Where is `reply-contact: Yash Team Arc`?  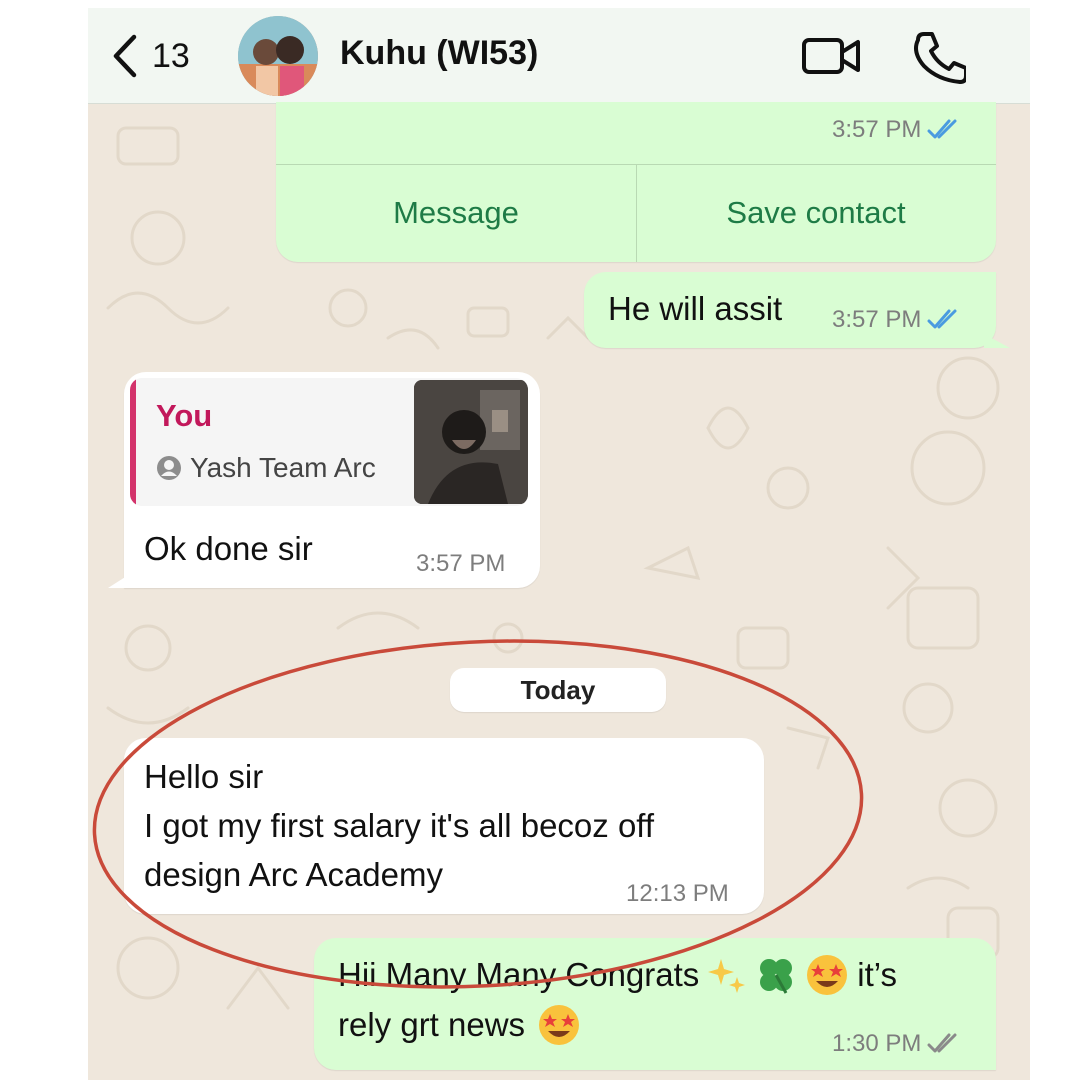 reply-contact: Yash Team Arc is located at coordinates (266, 468).